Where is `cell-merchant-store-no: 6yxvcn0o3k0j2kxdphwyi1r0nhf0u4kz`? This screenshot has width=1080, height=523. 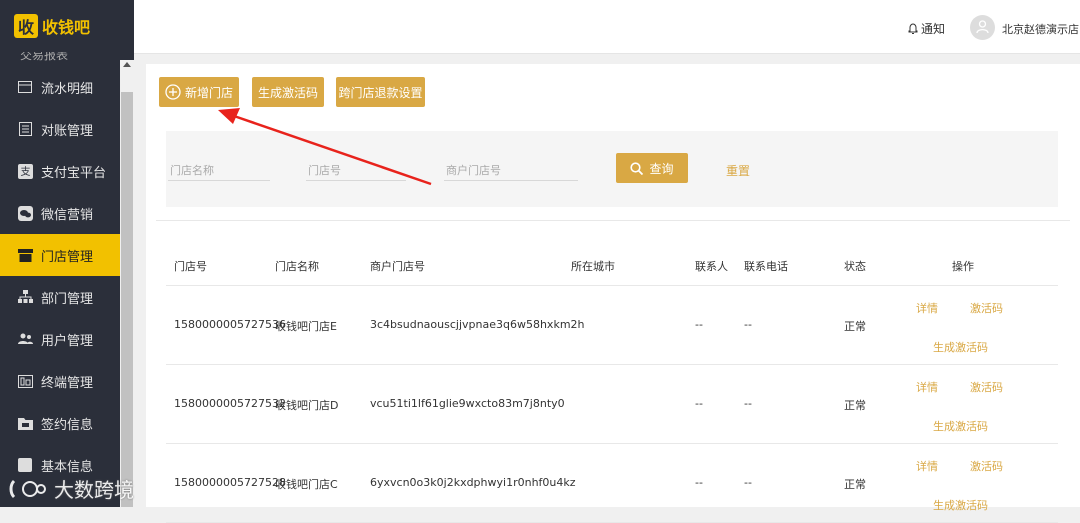
cell-merchant-store-no: 6yxvcn0o3k0j2kxdphwyi1r0nhf0u4kz is located at coordinates (473, 482).